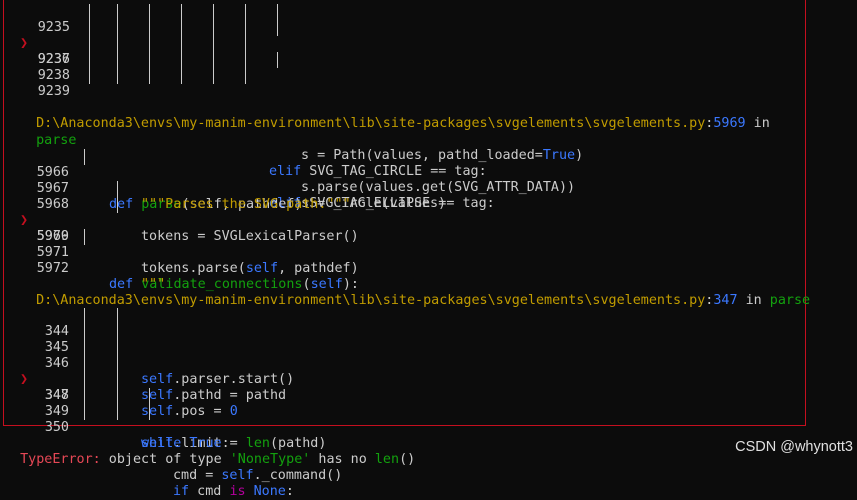 The height and width of the screenshot is (500, 857). Describe the element at coordinates (56, 411) in the screenshot. I see `line-number: 349` at that location.